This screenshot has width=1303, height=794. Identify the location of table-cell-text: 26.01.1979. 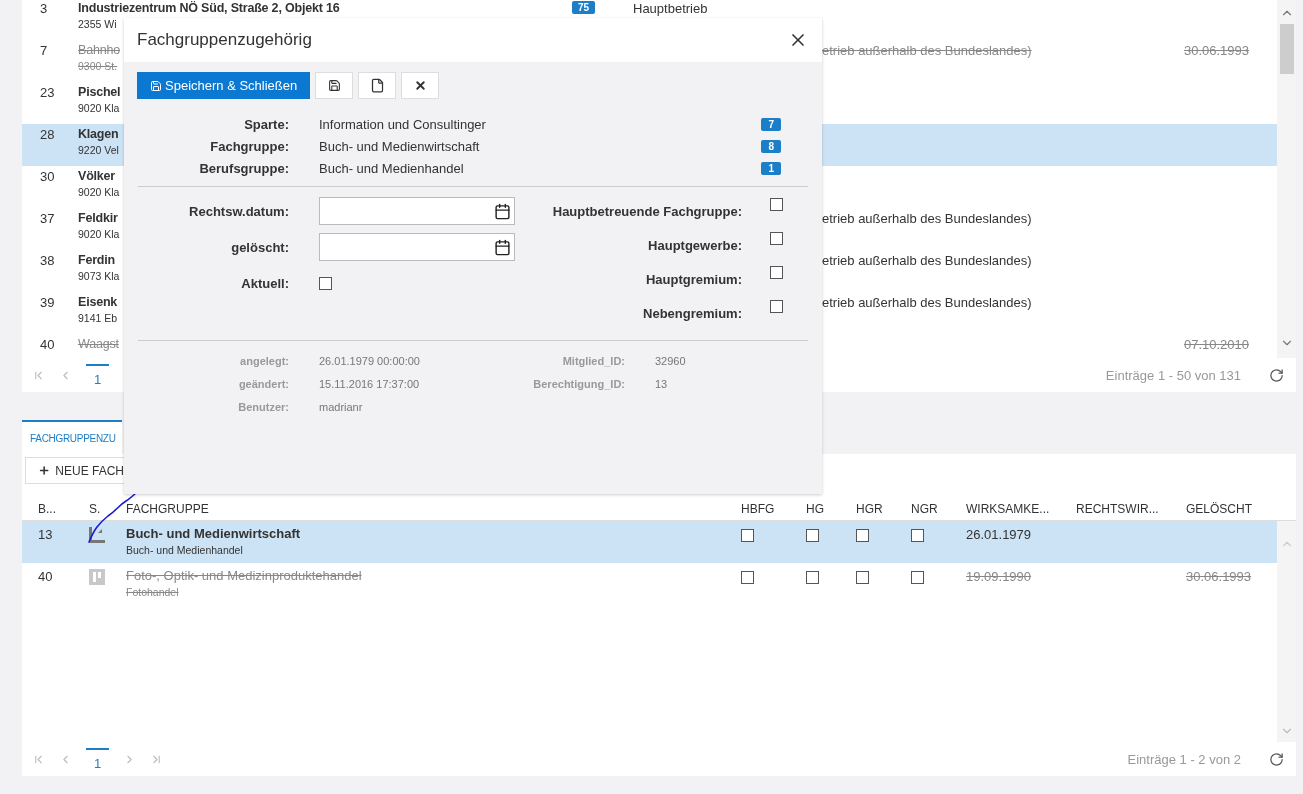
(999, 534).